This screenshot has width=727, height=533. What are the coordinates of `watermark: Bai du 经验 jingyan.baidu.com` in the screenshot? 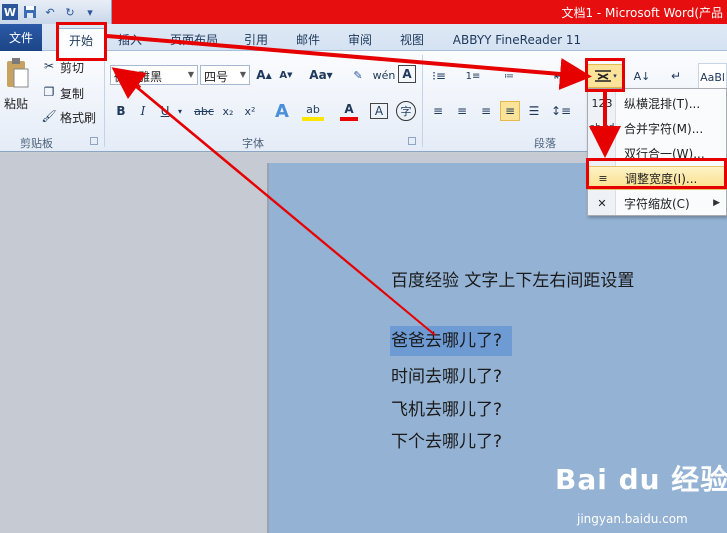 It's located at (641, 492).